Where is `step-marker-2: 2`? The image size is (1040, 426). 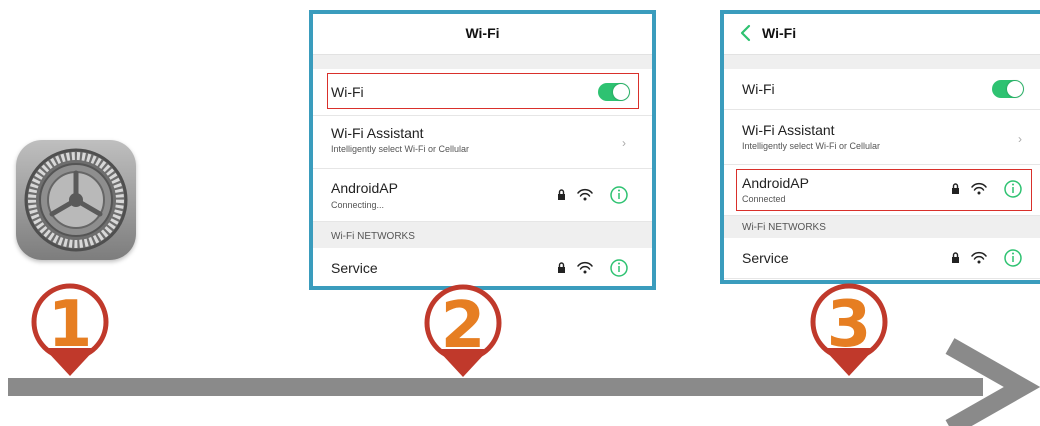 step-marker-2: 2 is located at coordinates (463, 330).